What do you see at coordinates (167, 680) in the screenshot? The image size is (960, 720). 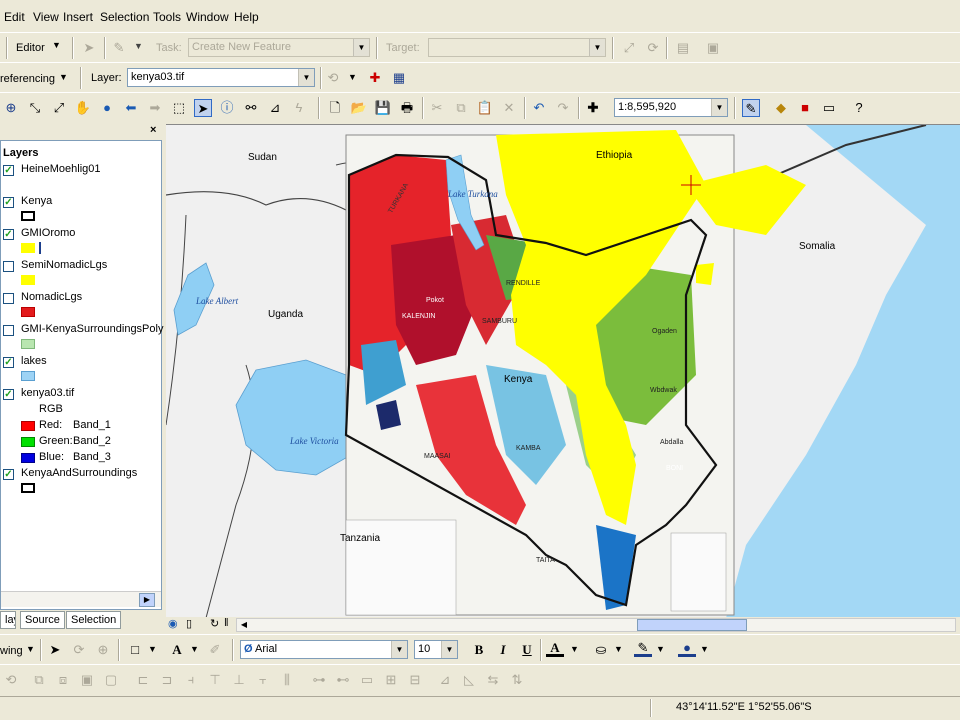 I see `align-center-icon: ⊐` at bounding box center [167, 680].